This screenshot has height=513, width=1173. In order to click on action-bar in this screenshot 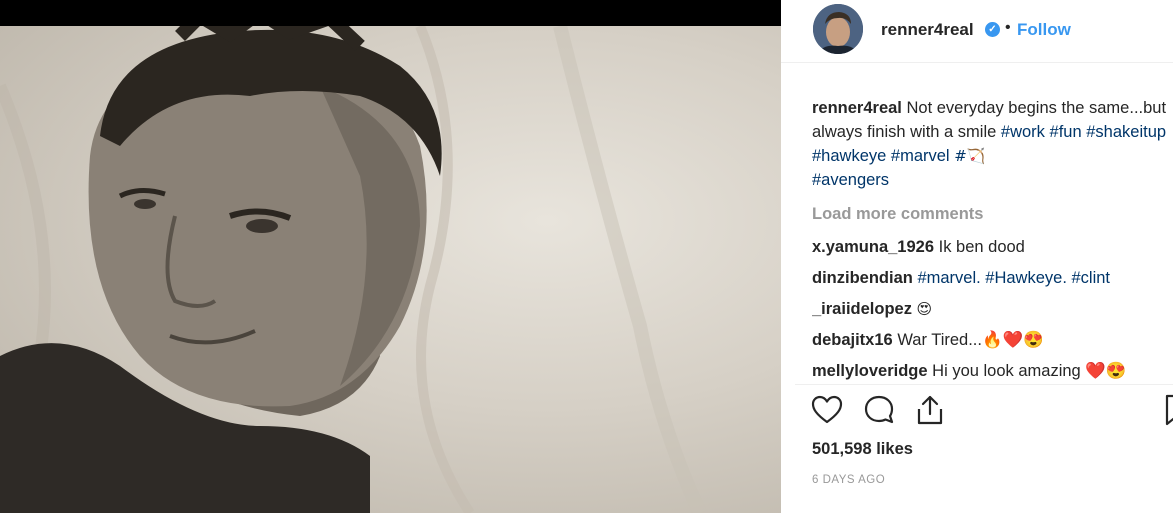, I will do `click(991, 411)`.